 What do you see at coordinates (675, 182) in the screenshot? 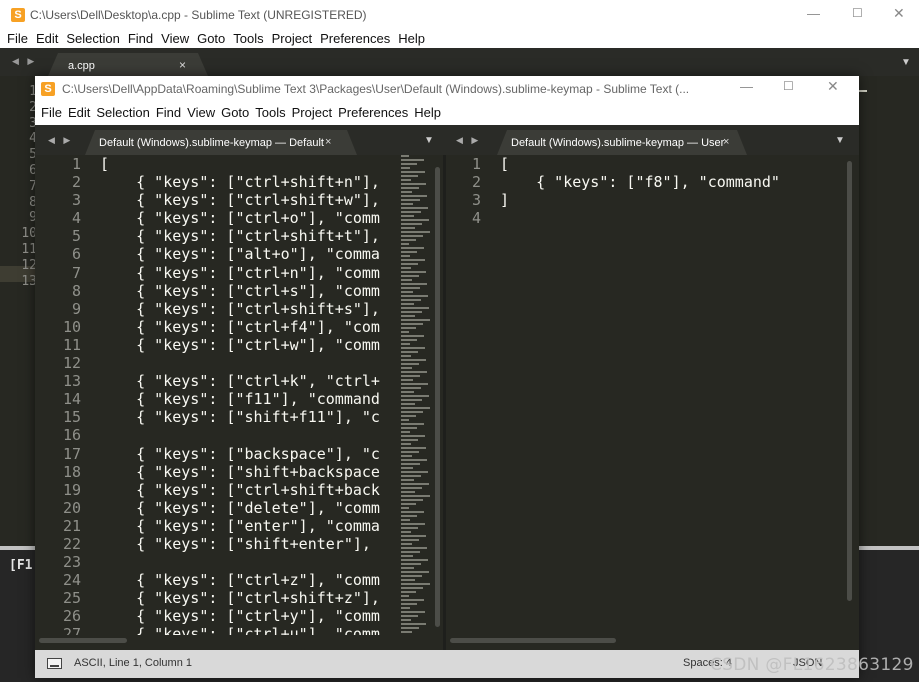
I see `code-line: { "keys": ["f8"], "command"` at bounding box center [675, 182].